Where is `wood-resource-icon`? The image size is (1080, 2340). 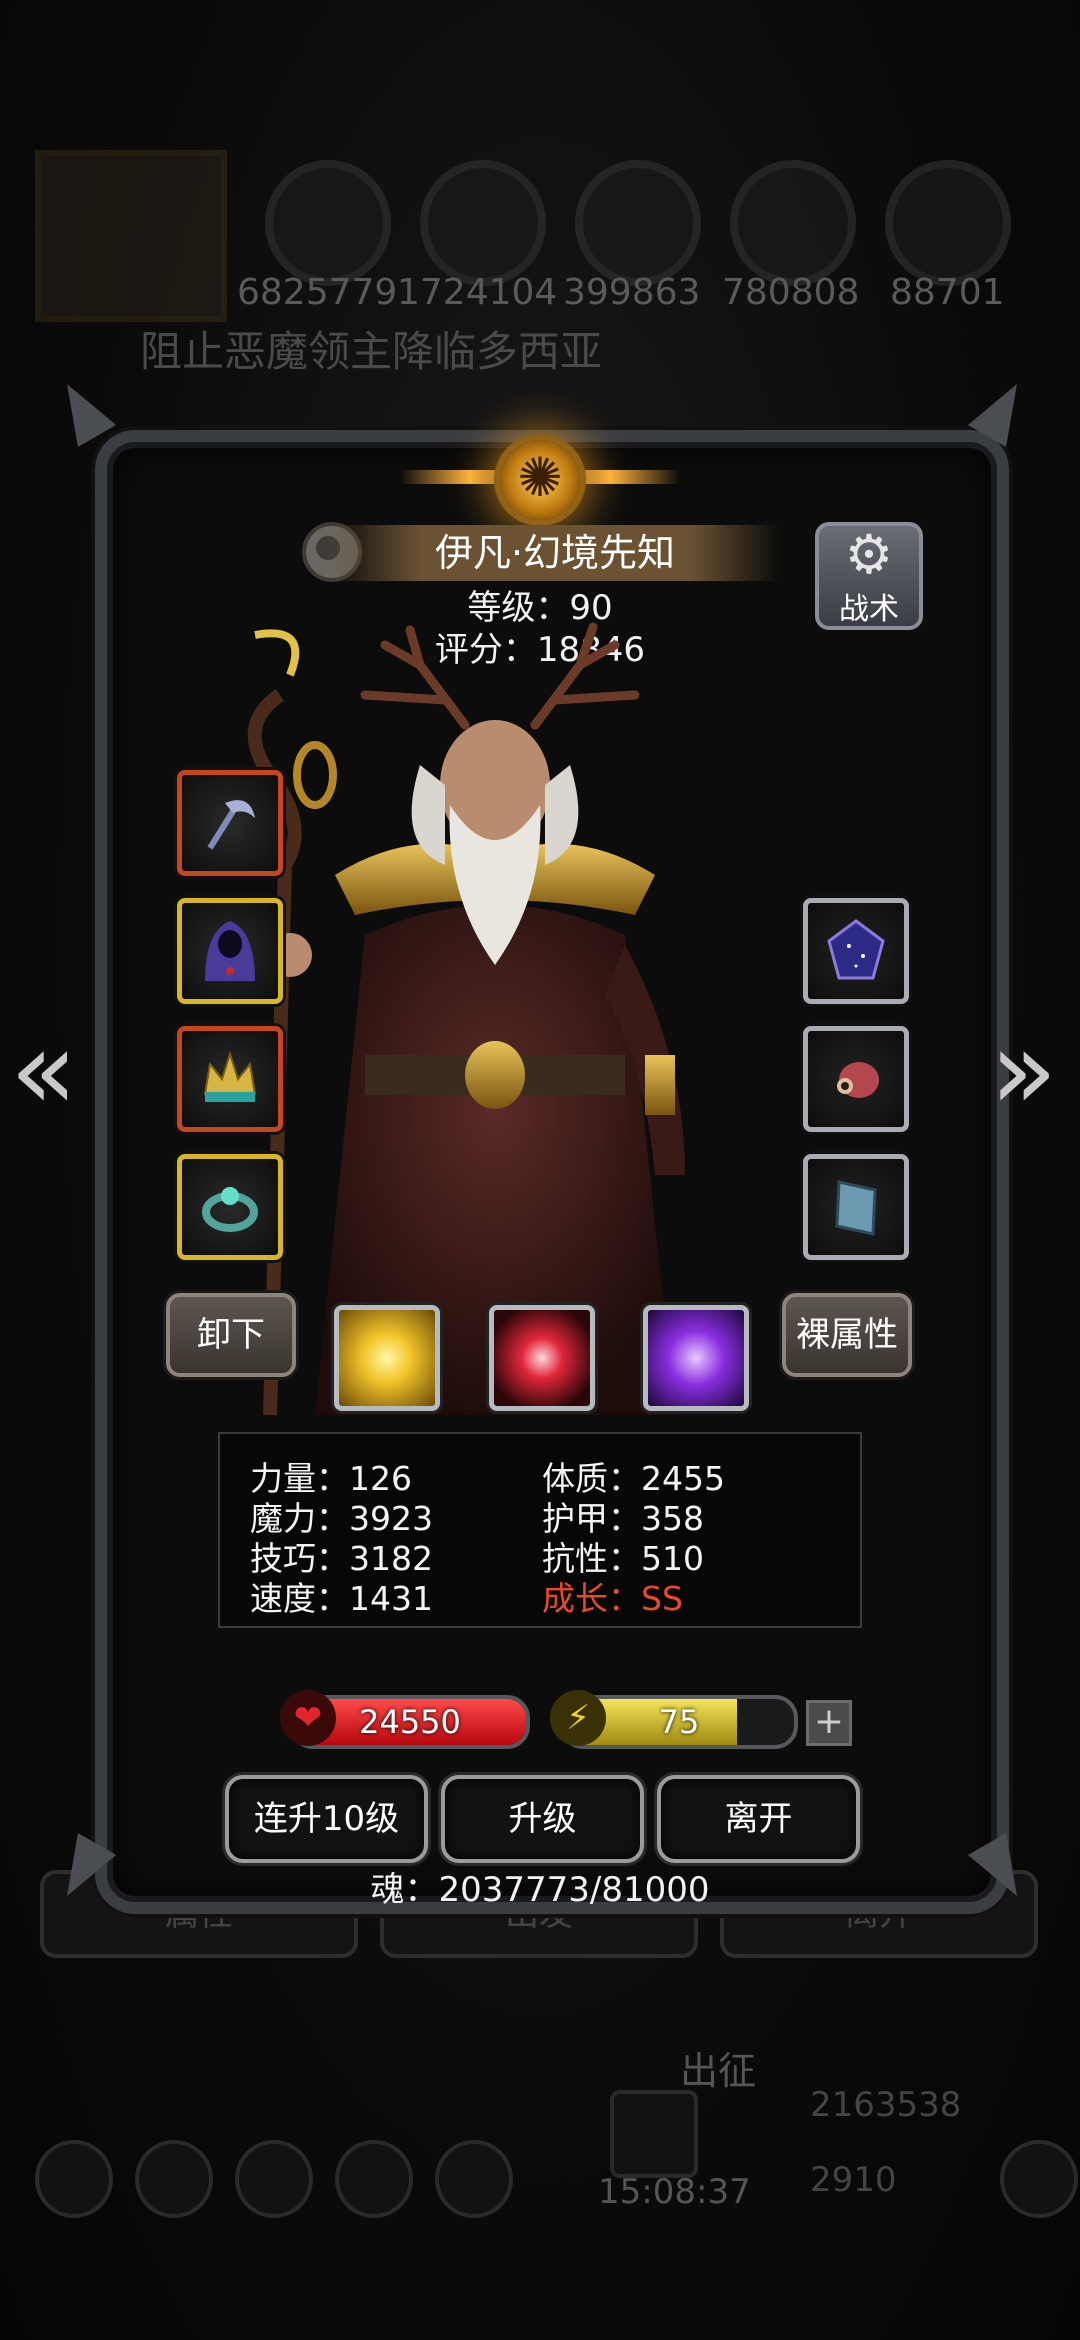 wood-resource-icon is located at coordinates (483, 223).